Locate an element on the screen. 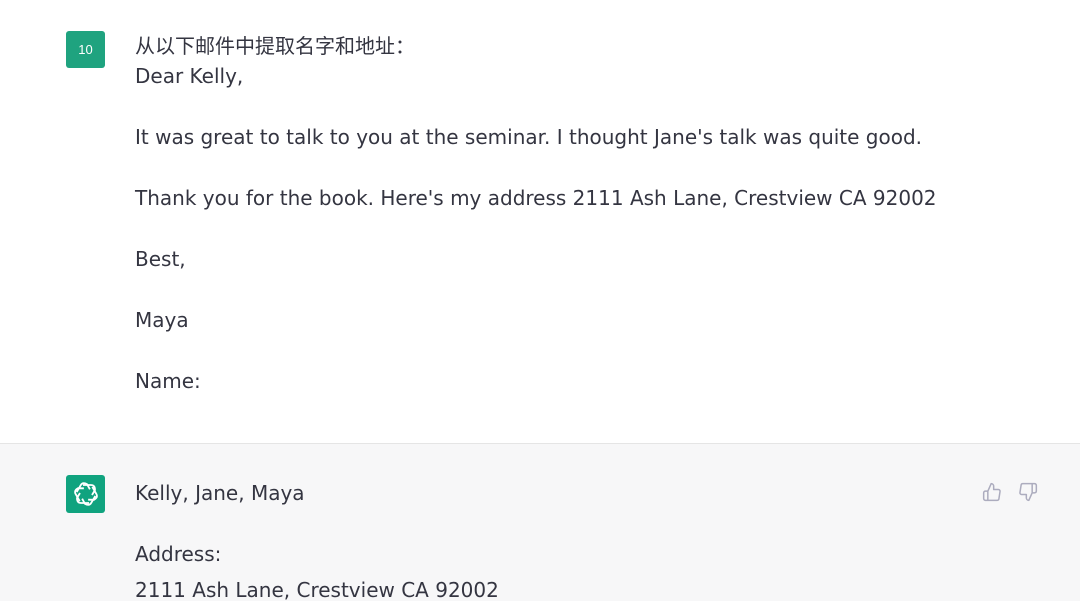 Image resolution: width=1080 pixels, height=602 pixels. prompt-instruction: 从以下邮件中提取名字和地址： is located at coordinates (275, 46).